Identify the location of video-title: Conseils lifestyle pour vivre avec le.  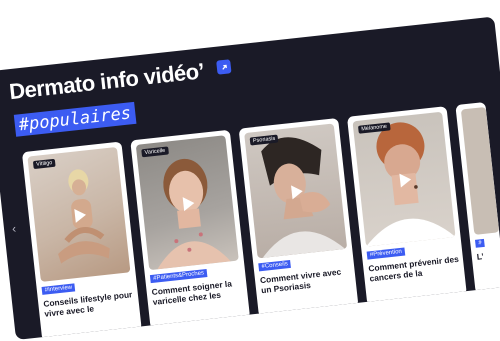
(90, 304).